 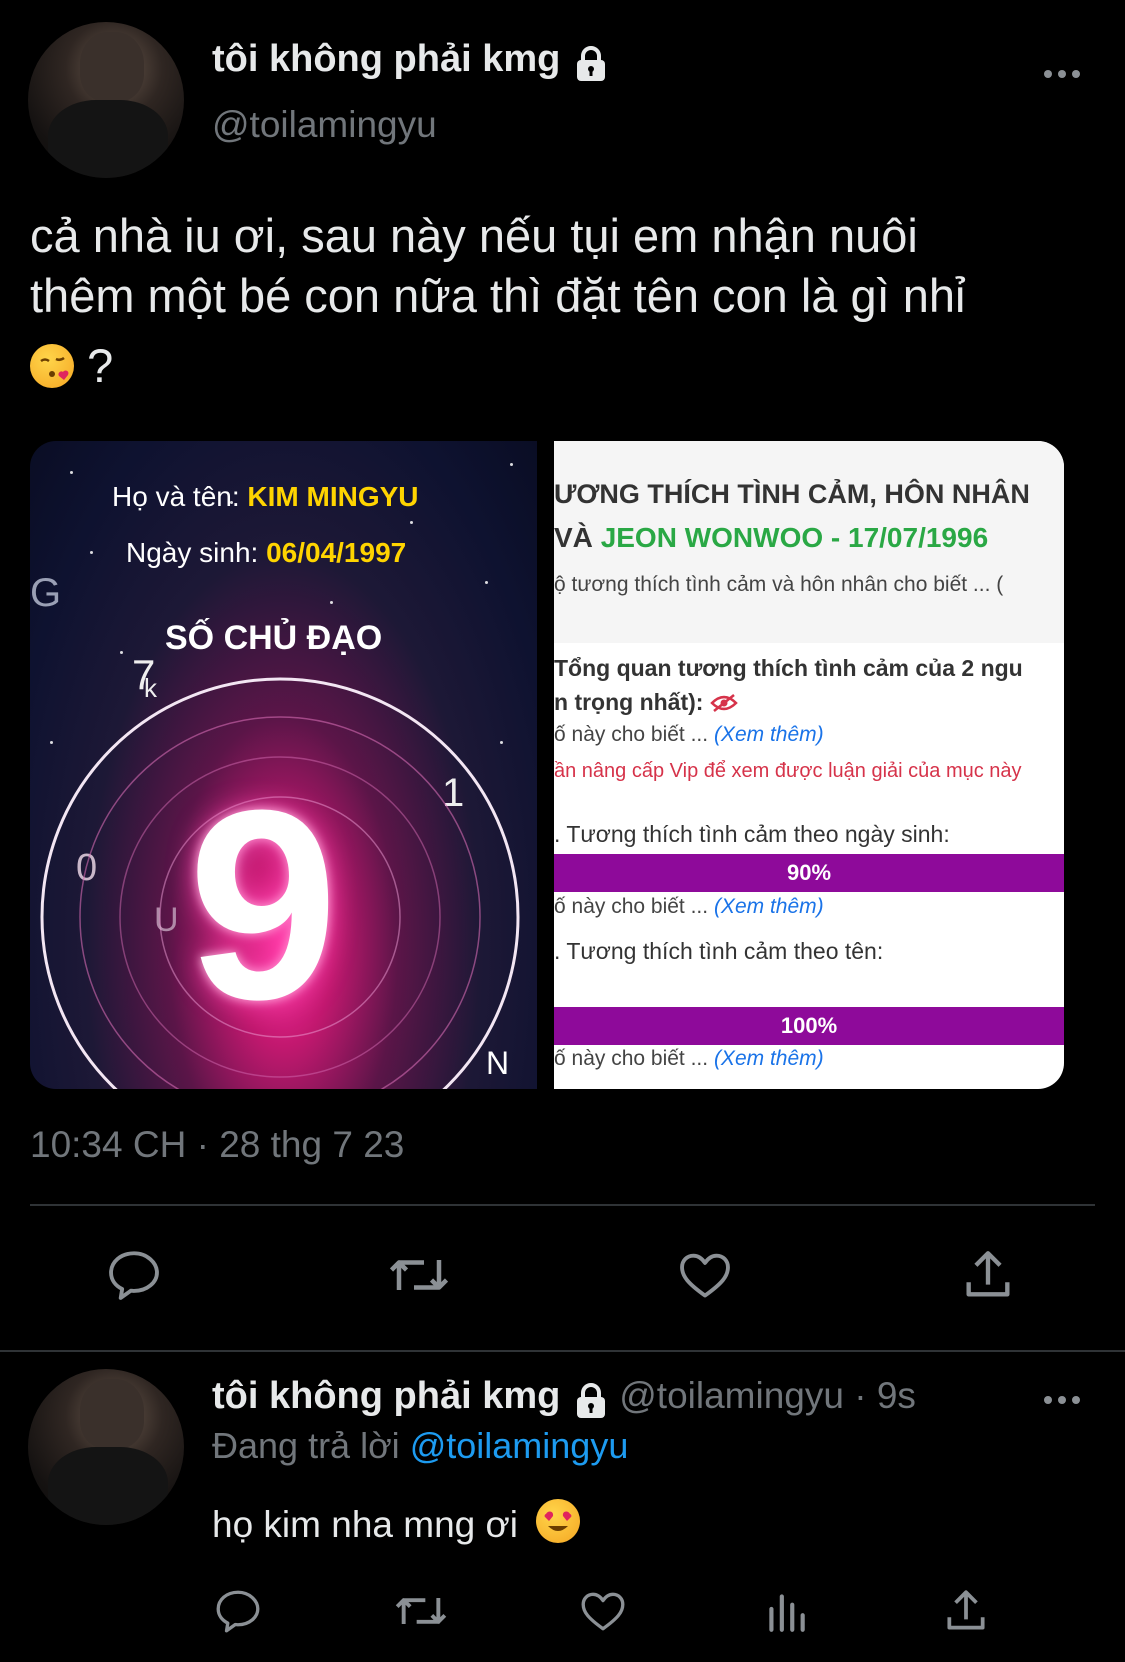 What do you see at coordinates (792, 494) in the screenshot?
I see `title-line-1: ƯƠNG THÍCH TÌNH CẢM, HÔN NHÂN` at bounding box center [792, 494].